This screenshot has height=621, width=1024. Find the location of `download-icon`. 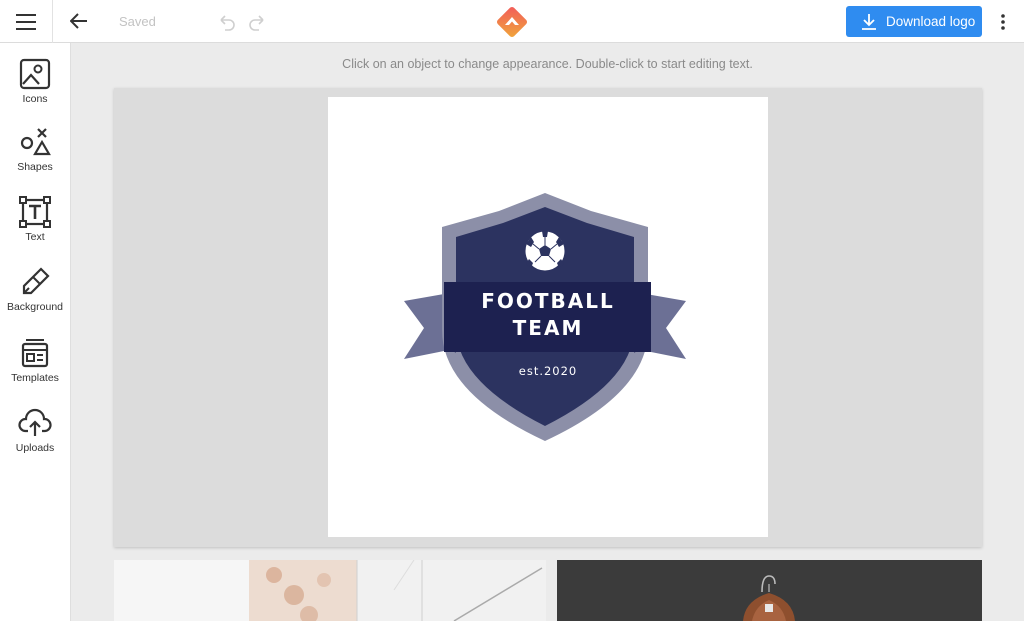

download-icon is located at coordinates (869, 22).